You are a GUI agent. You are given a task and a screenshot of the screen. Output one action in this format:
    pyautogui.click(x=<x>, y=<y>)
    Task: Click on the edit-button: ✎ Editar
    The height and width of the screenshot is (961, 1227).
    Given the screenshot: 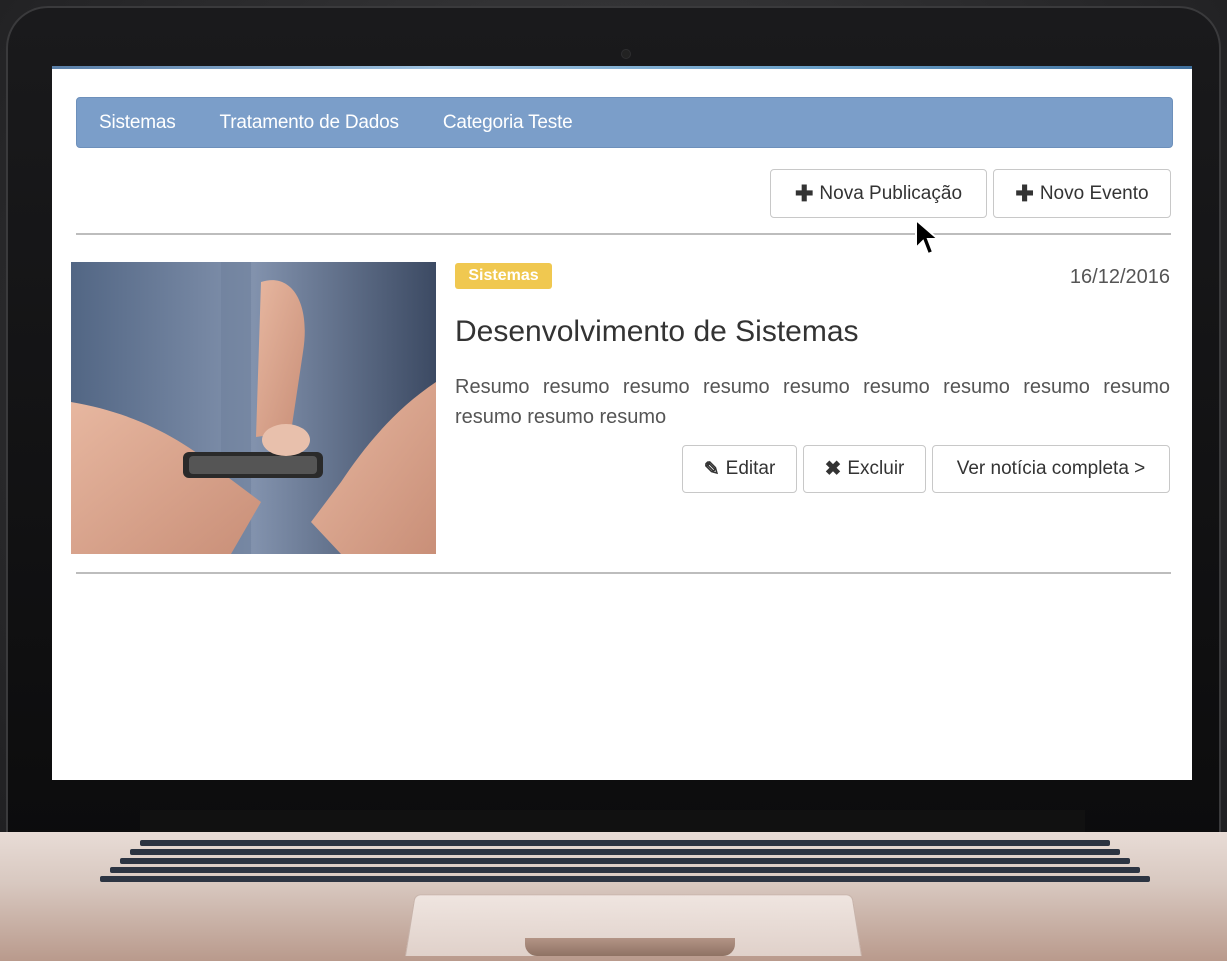 What is the action you would take?
    pyautogui.click(x=739, y=469)
    